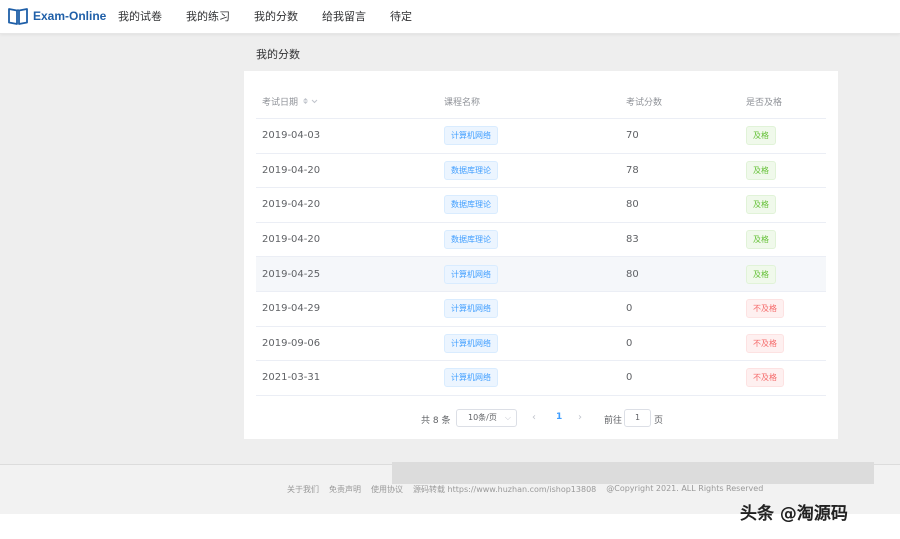 This screenshot has height=539, width=900. I want to click on header-score: 考试分数, so click(644, 102).